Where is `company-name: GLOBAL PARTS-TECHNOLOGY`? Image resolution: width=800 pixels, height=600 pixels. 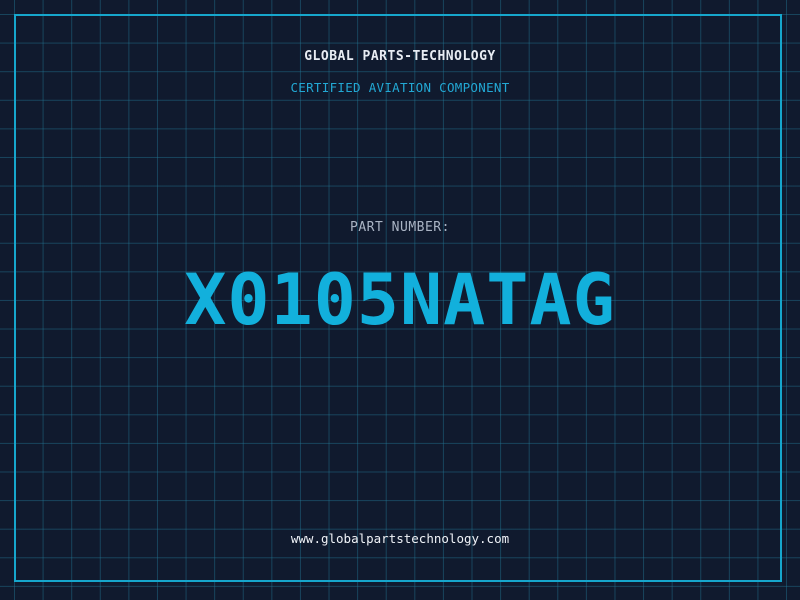 company-name: GLOBAL PARTS-TECHNOLOGY is located at coordinates (400, 56).